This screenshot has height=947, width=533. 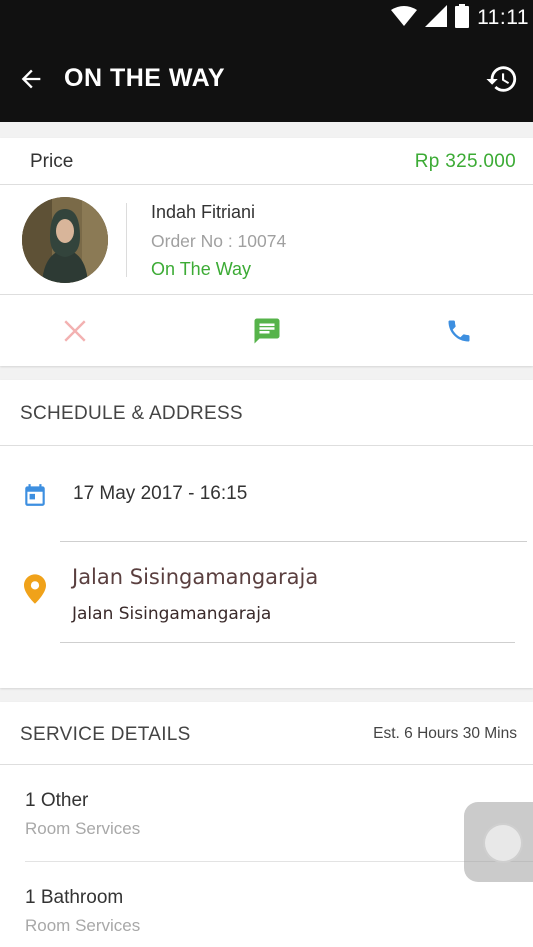 I want to click on price-row: Price Rp 325.000, so click(x=266, y=161).